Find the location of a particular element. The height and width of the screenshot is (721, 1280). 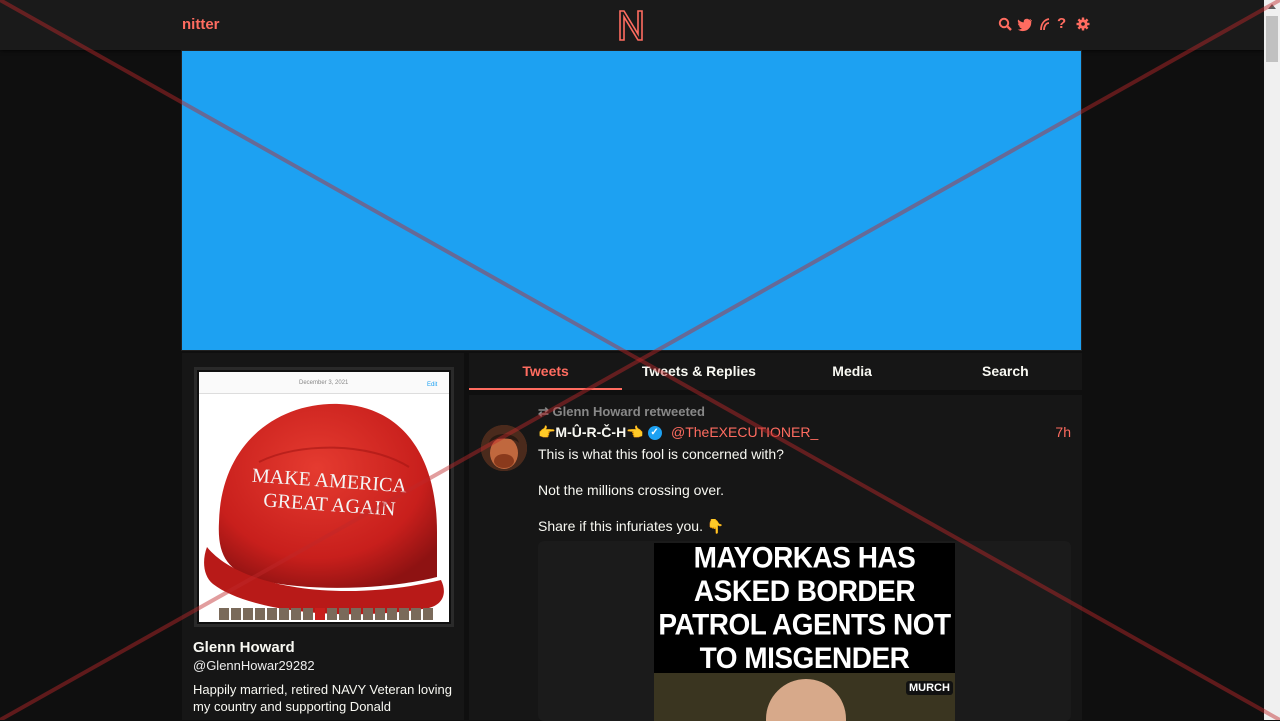

page-scrollbar is located at coordinates (1272, 360).